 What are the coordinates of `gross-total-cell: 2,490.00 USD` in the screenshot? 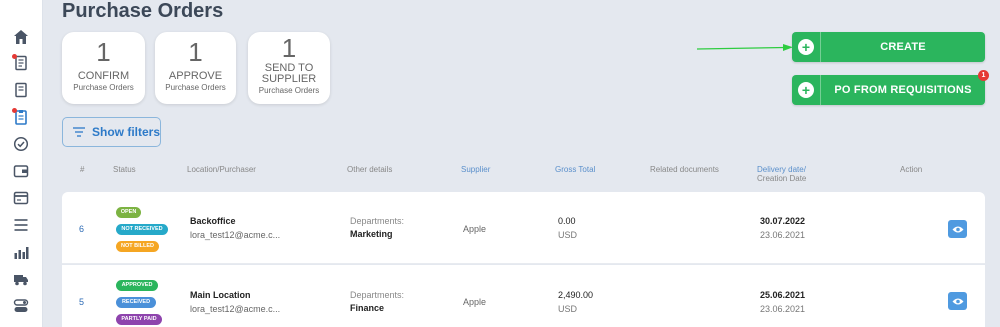 It's located at (575, 302).